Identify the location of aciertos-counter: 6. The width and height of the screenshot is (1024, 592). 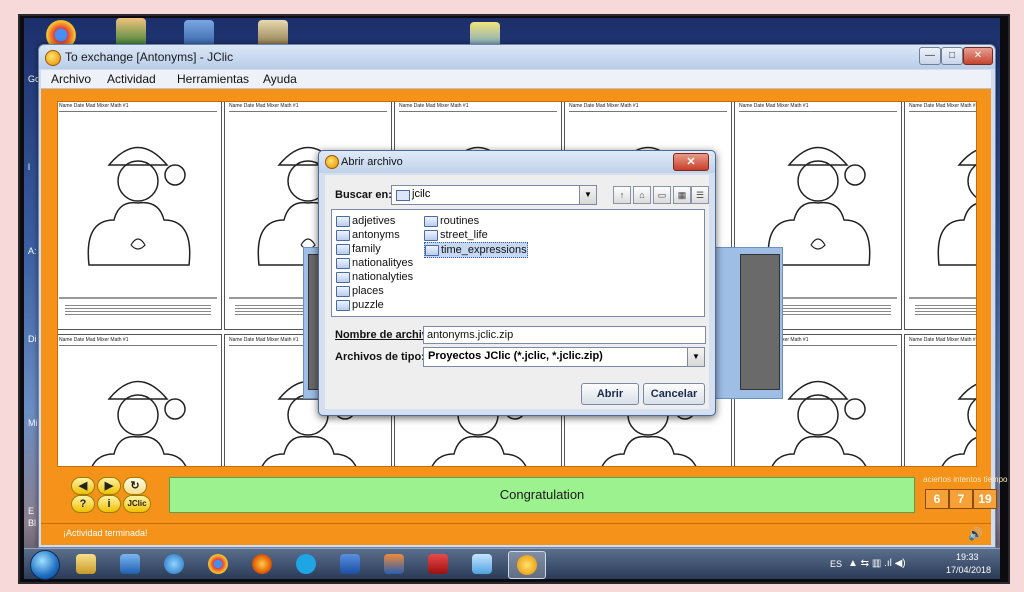
(937, 499).